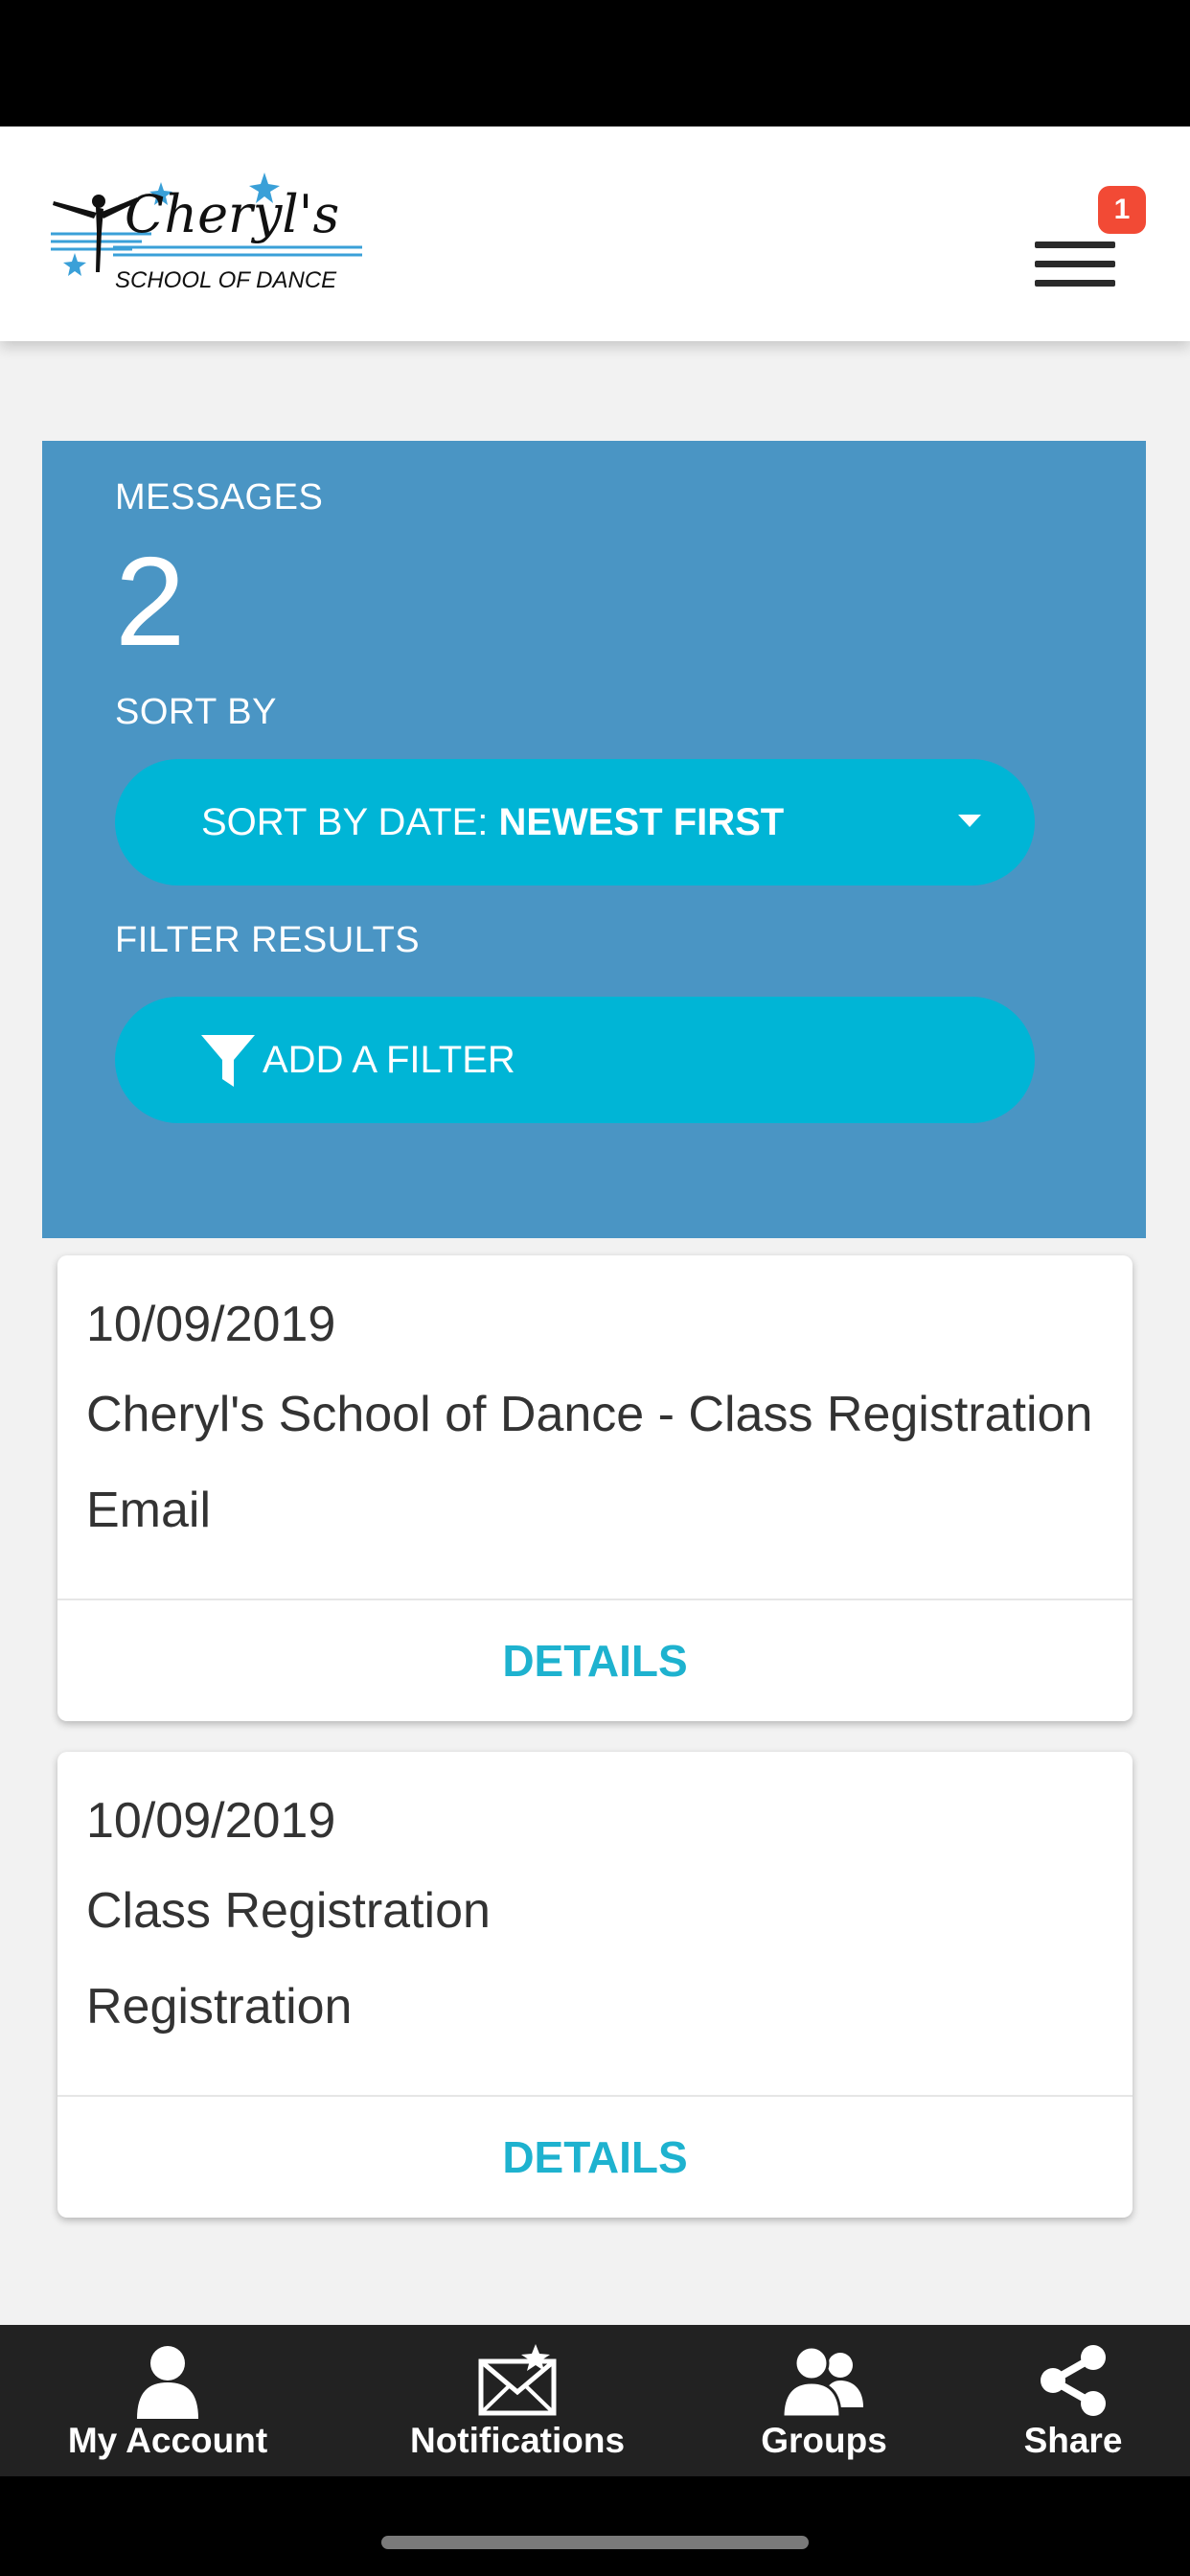 This screenshot has height=2576, width=1190. Describe the element at coordinates (196, 712) in the screenshot. I see `sort-label: SORT BY` at that location.